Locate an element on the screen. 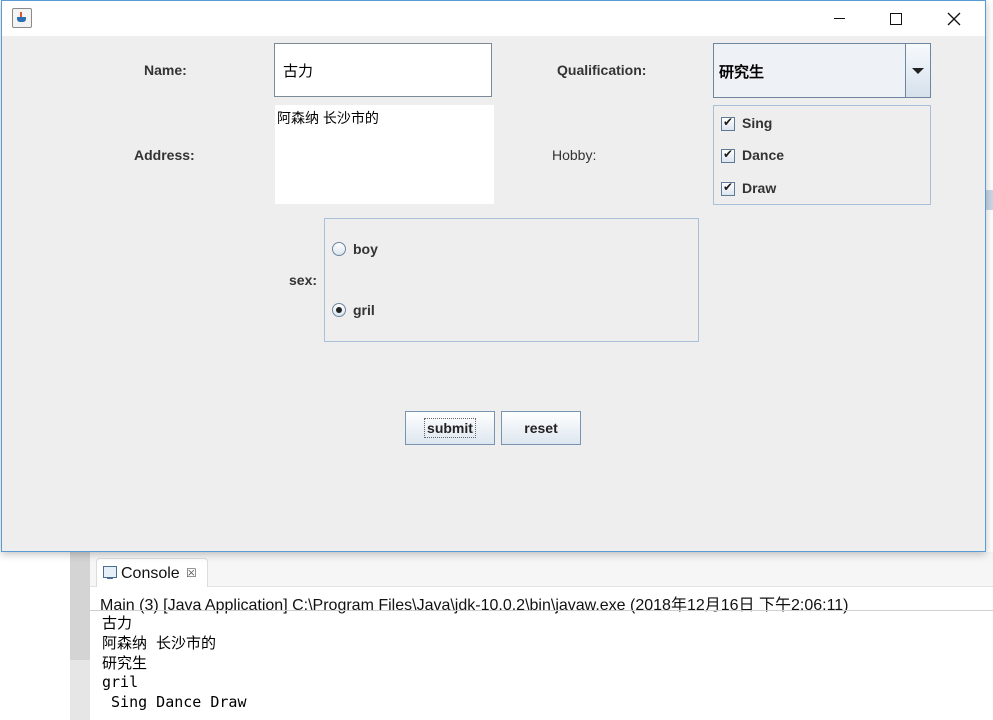  minimize-button is located at coordinates (839, 18).